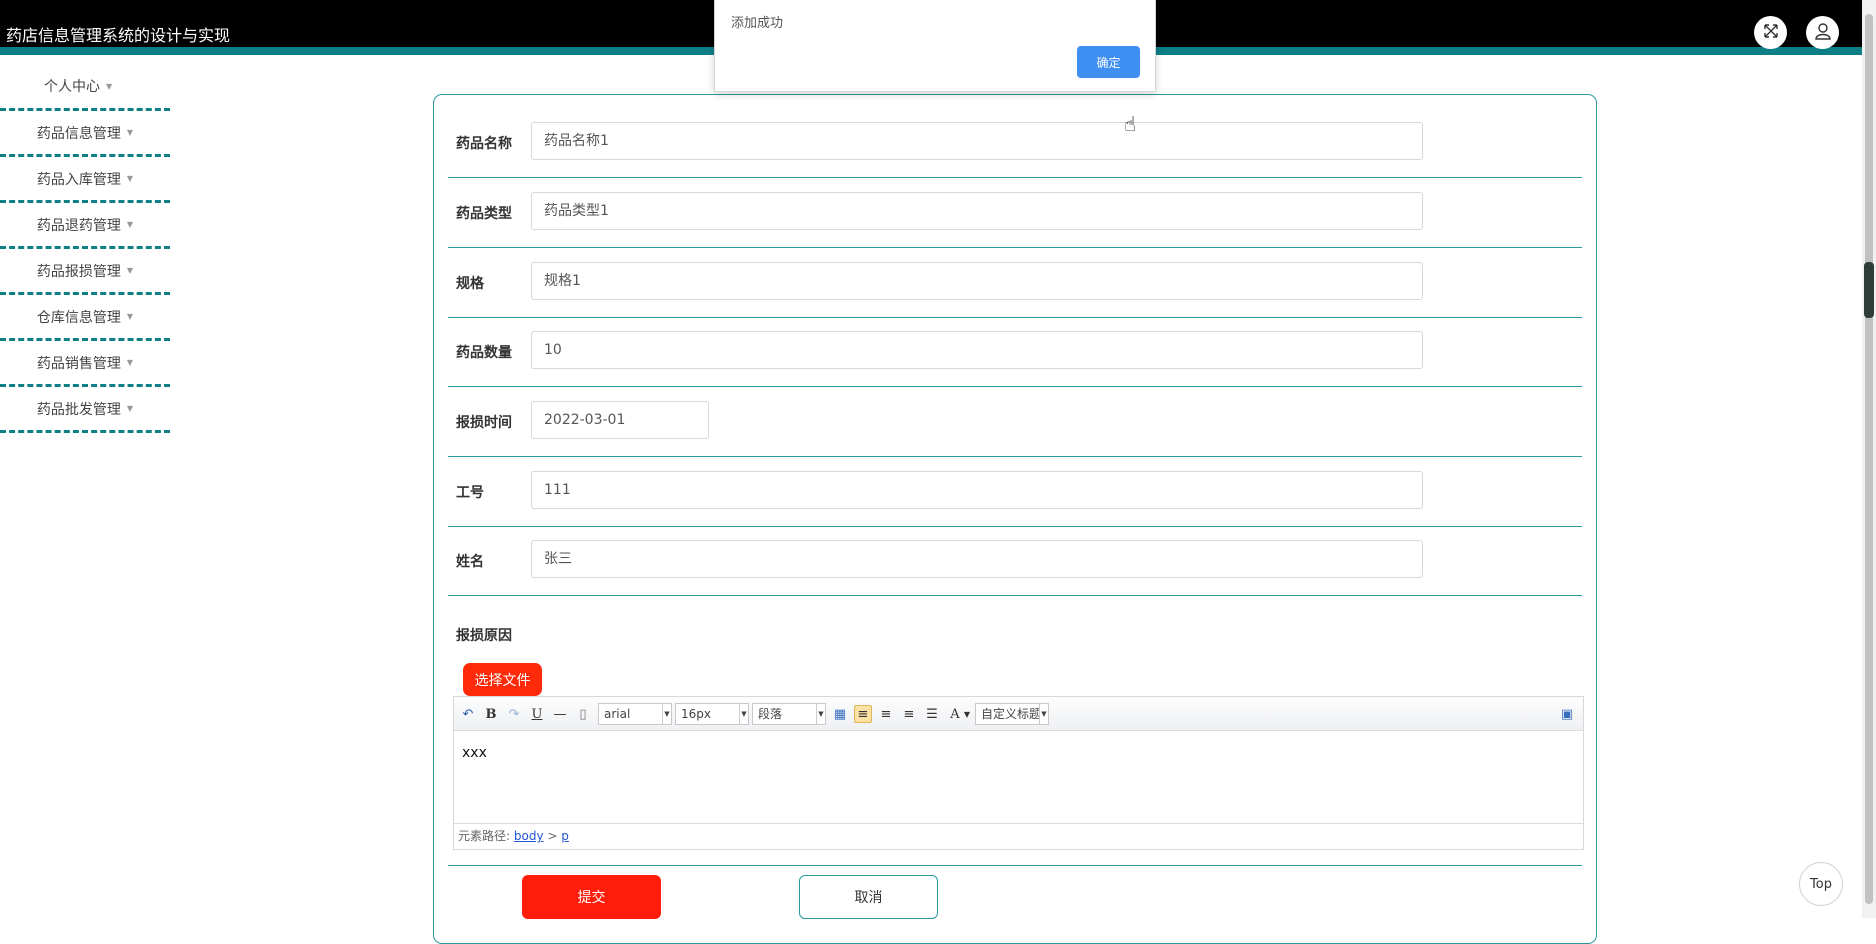 This screenshot has width=1876, height=944. I want to click on fullscreen-button, so click(1770, 32).